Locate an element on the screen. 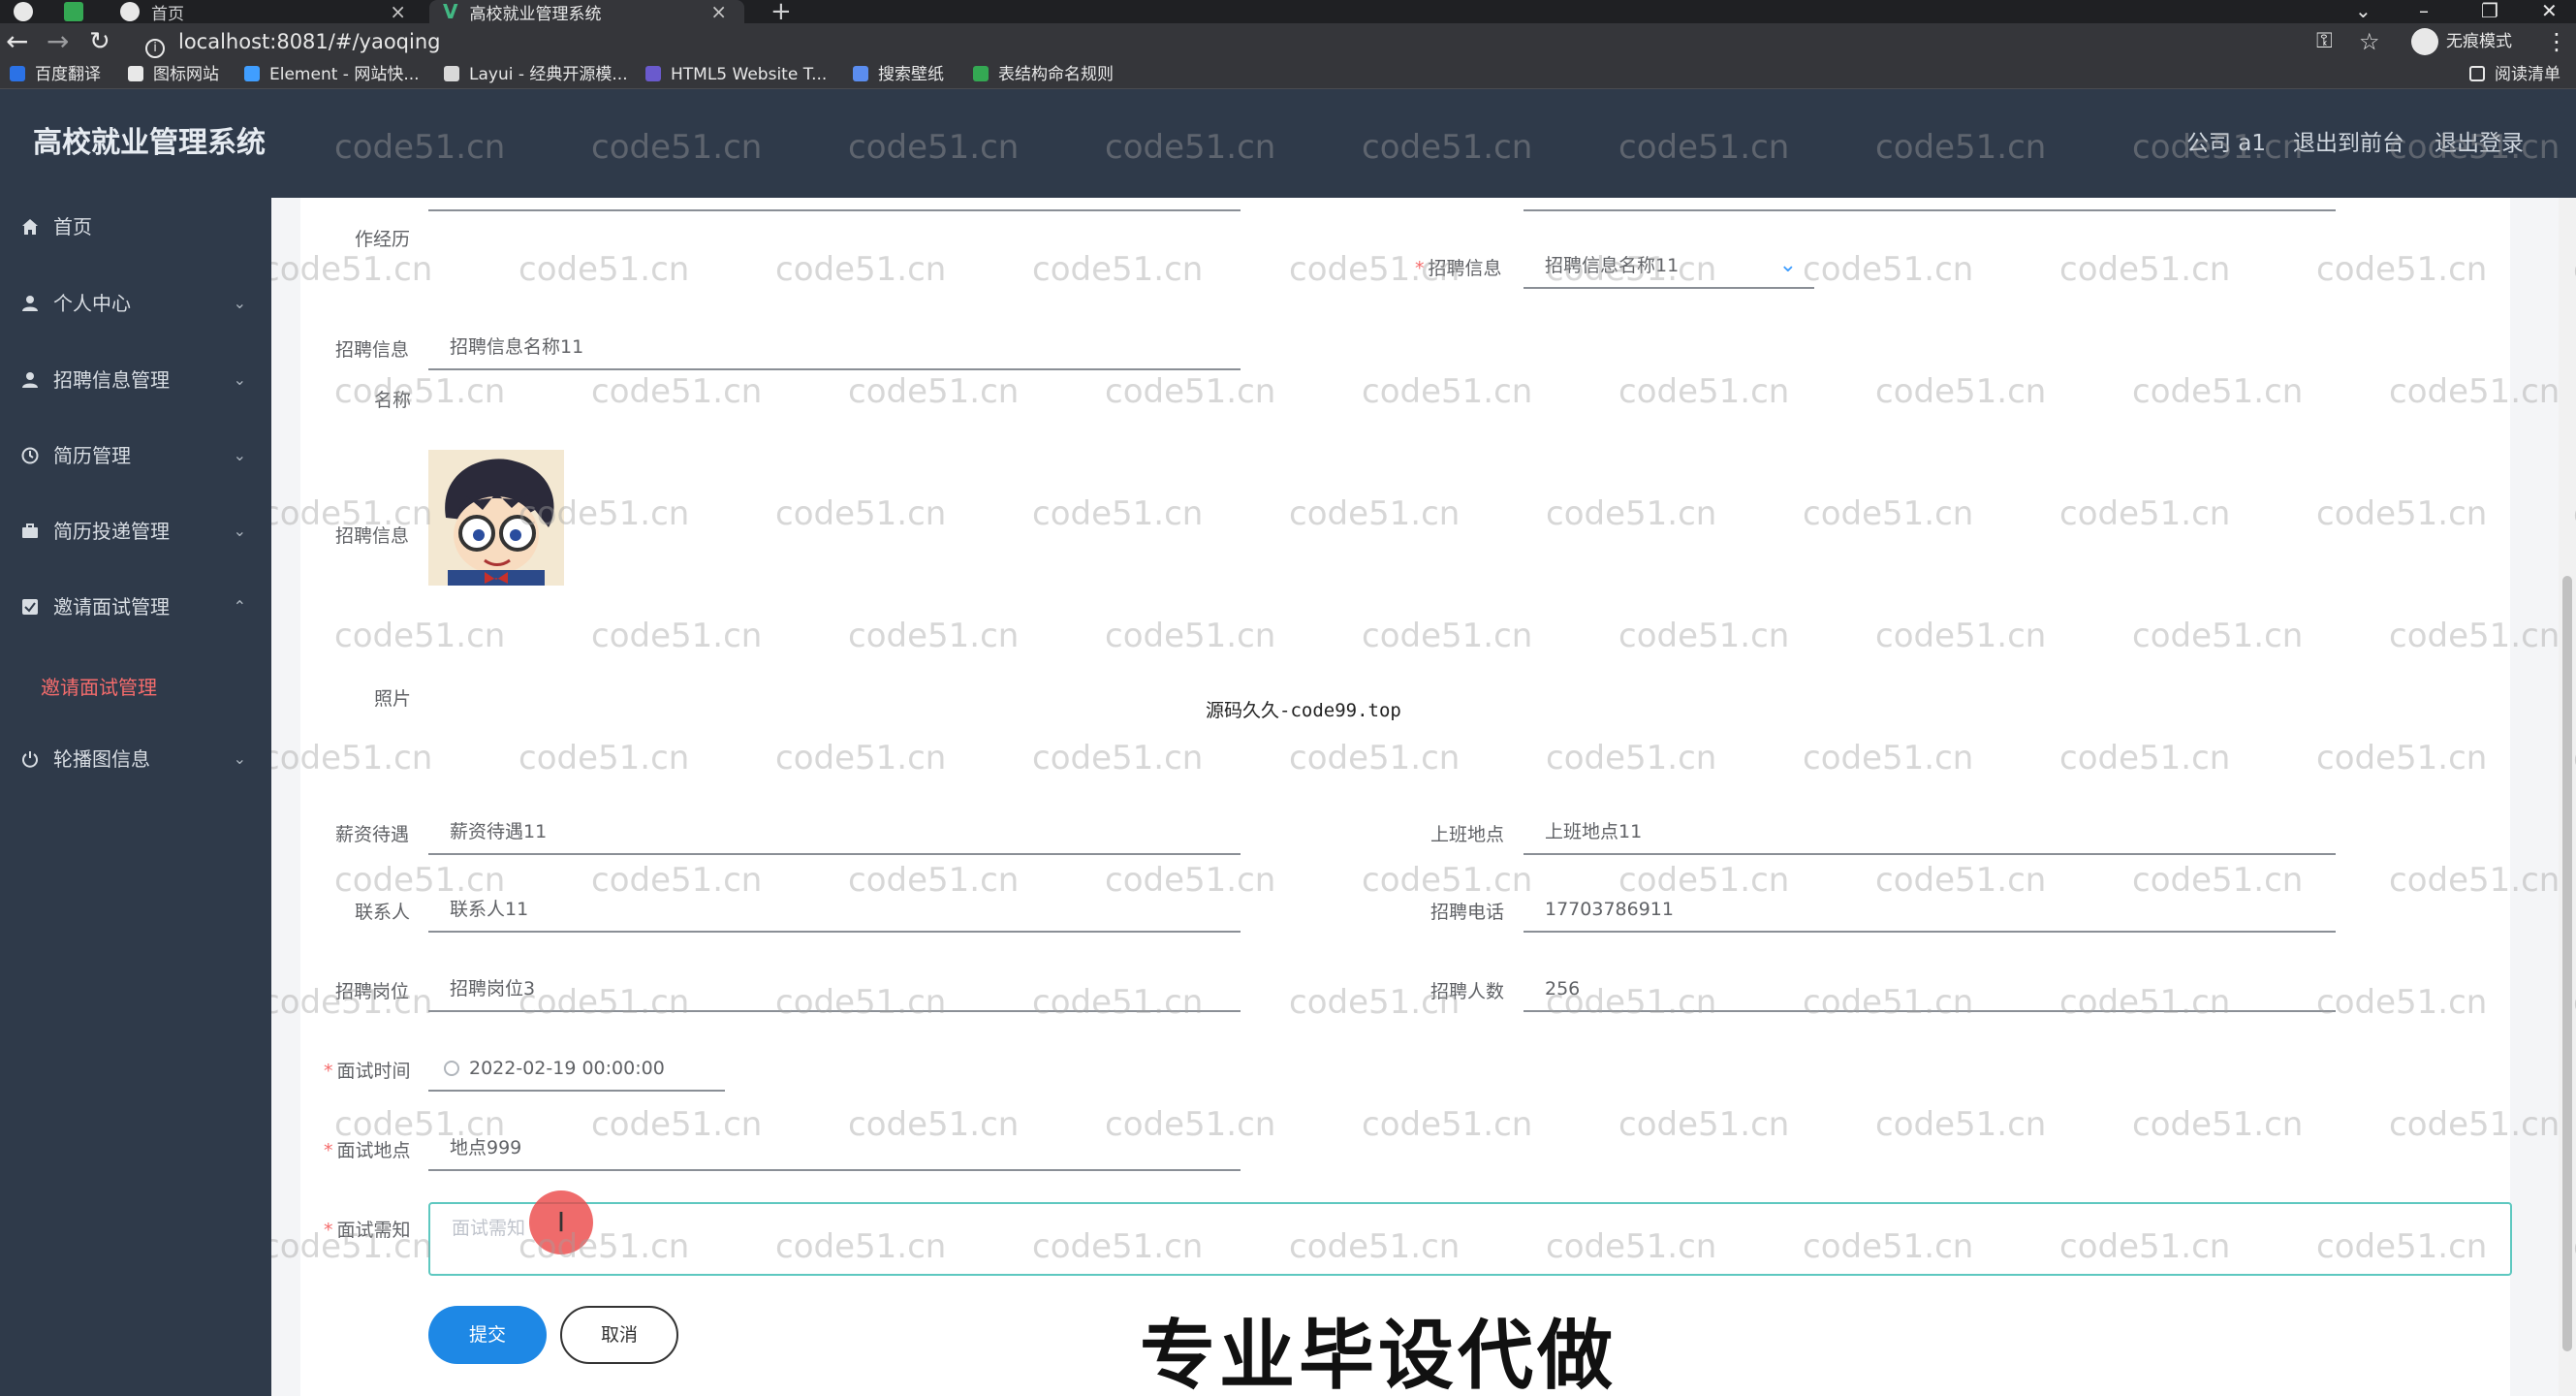  bookmark-label: 图标网站 is located at coordinates (186, 74).